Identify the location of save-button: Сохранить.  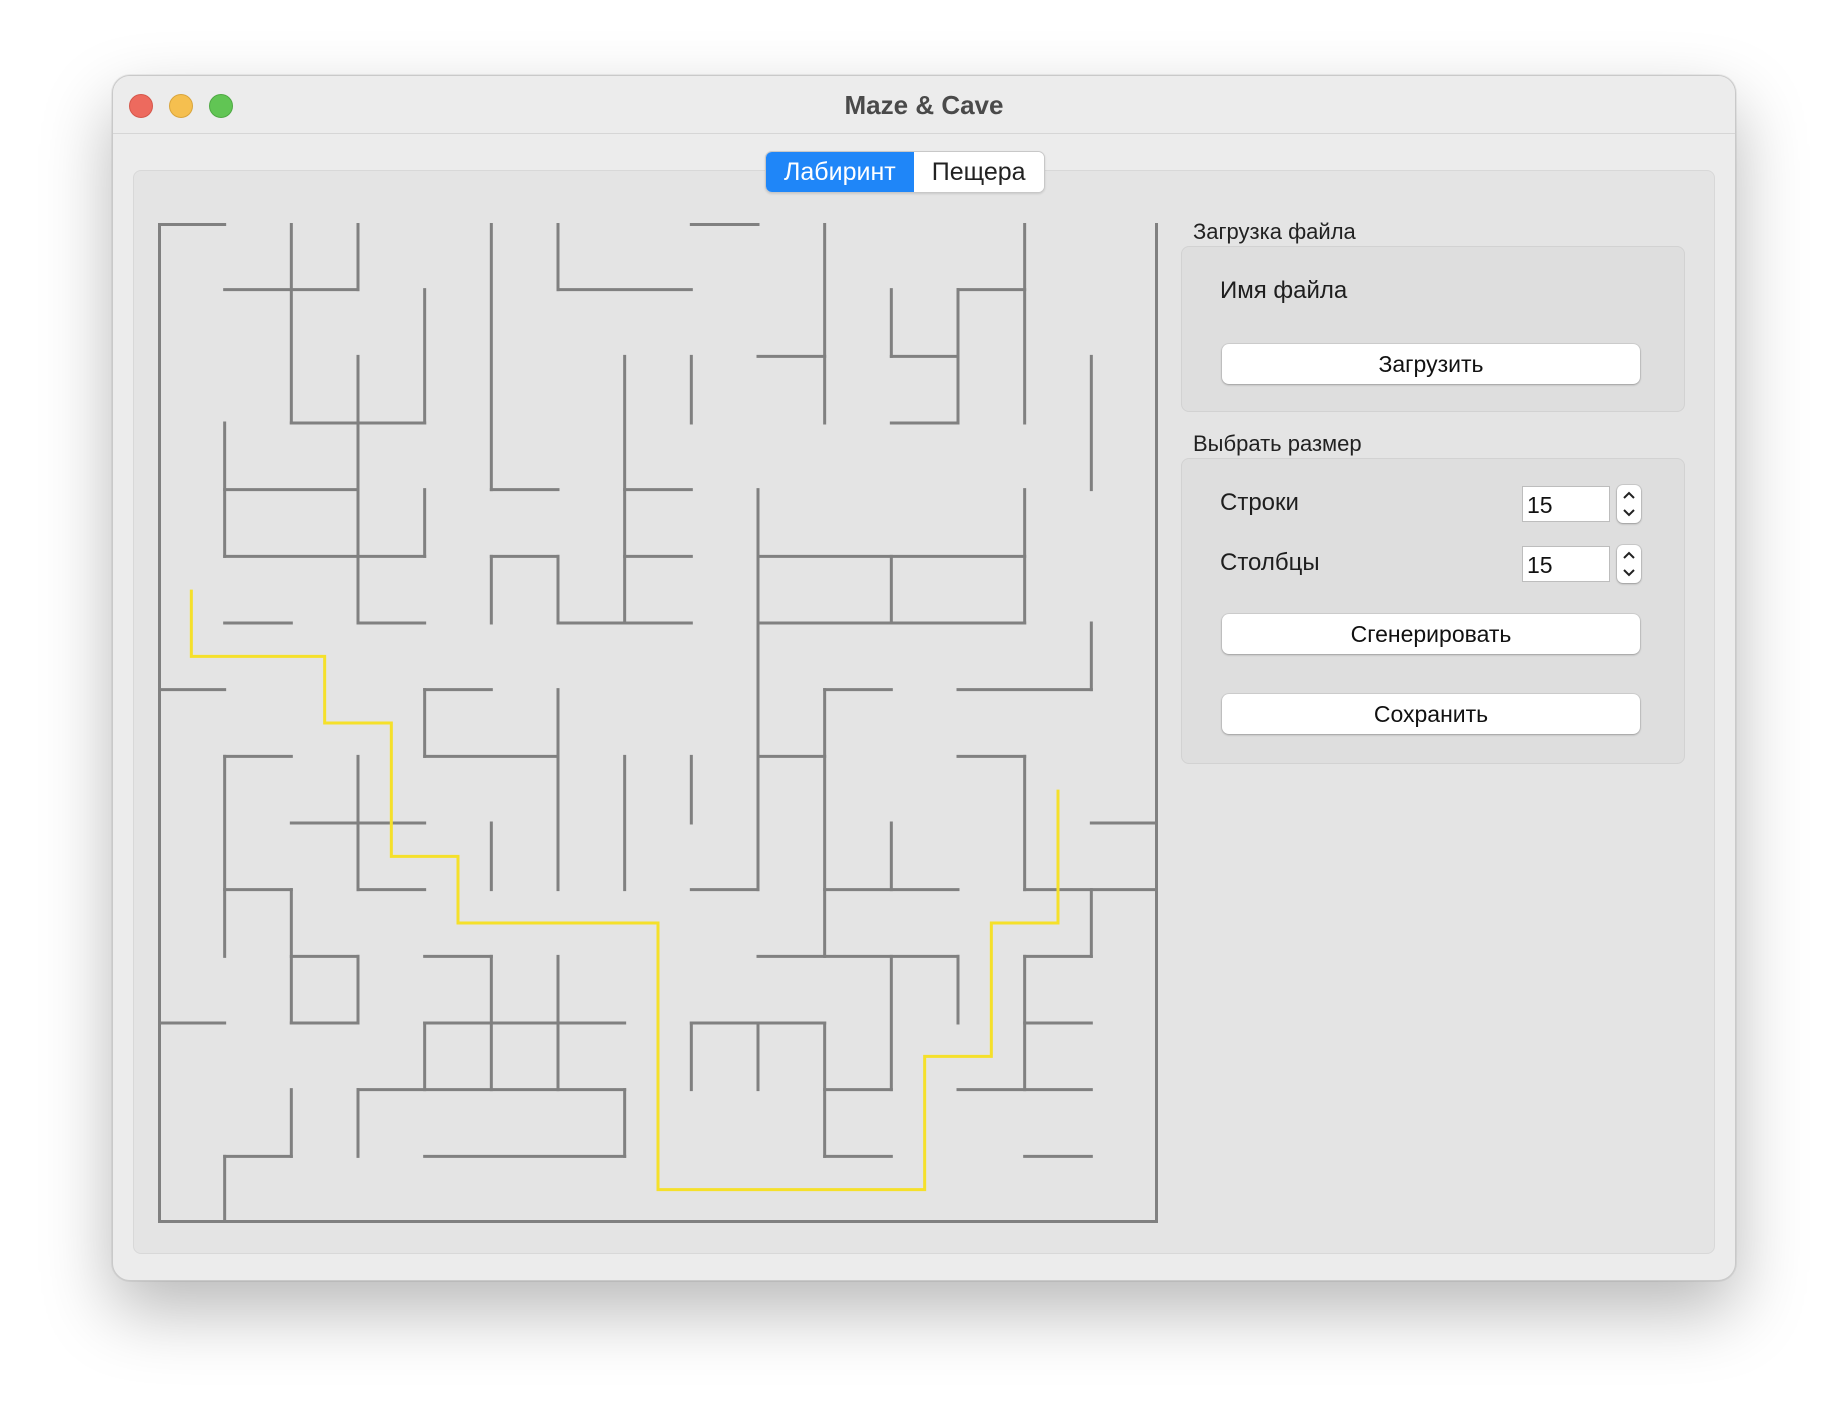
(1431, 714).